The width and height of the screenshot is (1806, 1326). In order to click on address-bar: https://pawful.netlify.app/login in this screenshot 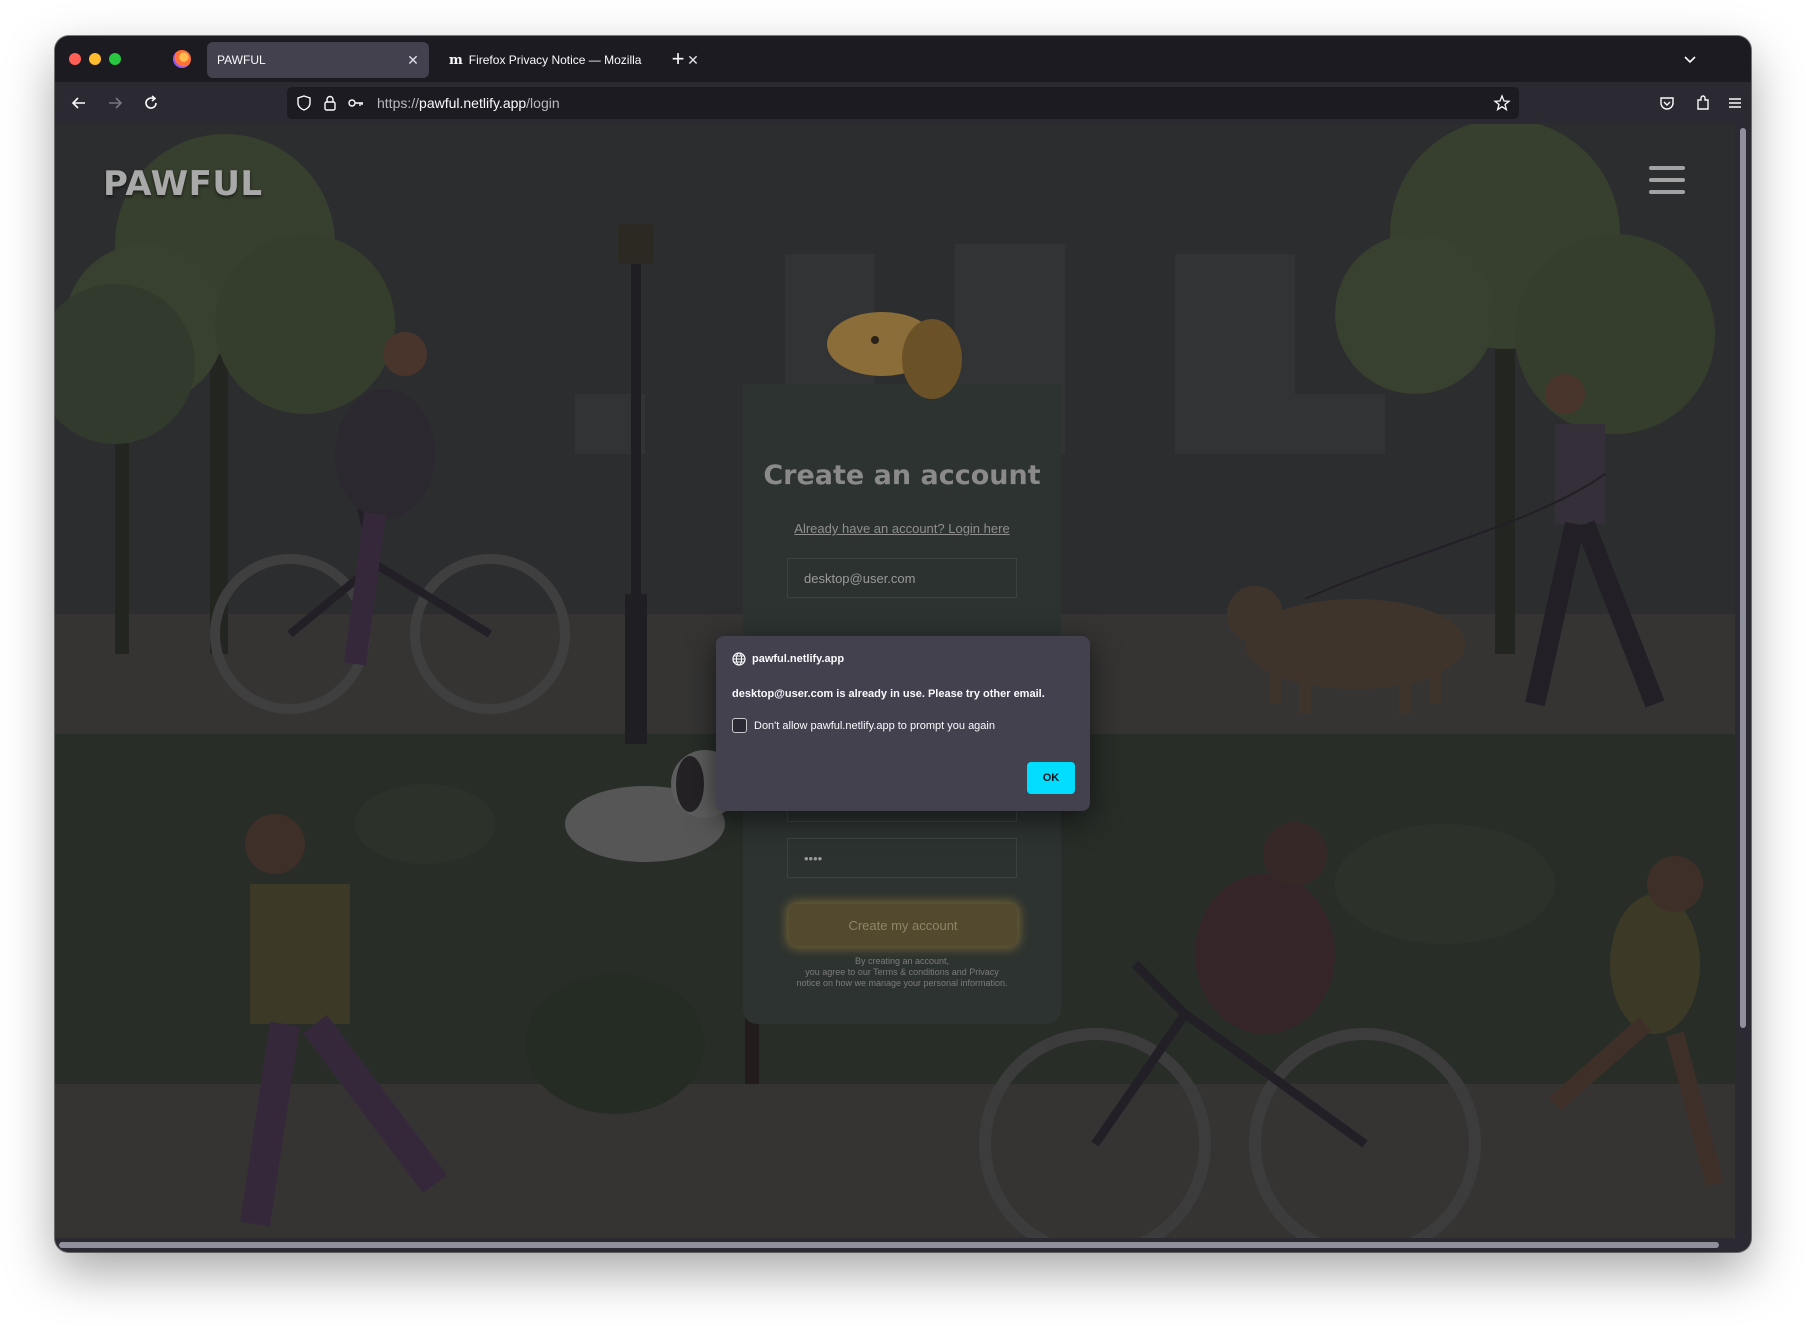, I will do `click(903, 103)`.